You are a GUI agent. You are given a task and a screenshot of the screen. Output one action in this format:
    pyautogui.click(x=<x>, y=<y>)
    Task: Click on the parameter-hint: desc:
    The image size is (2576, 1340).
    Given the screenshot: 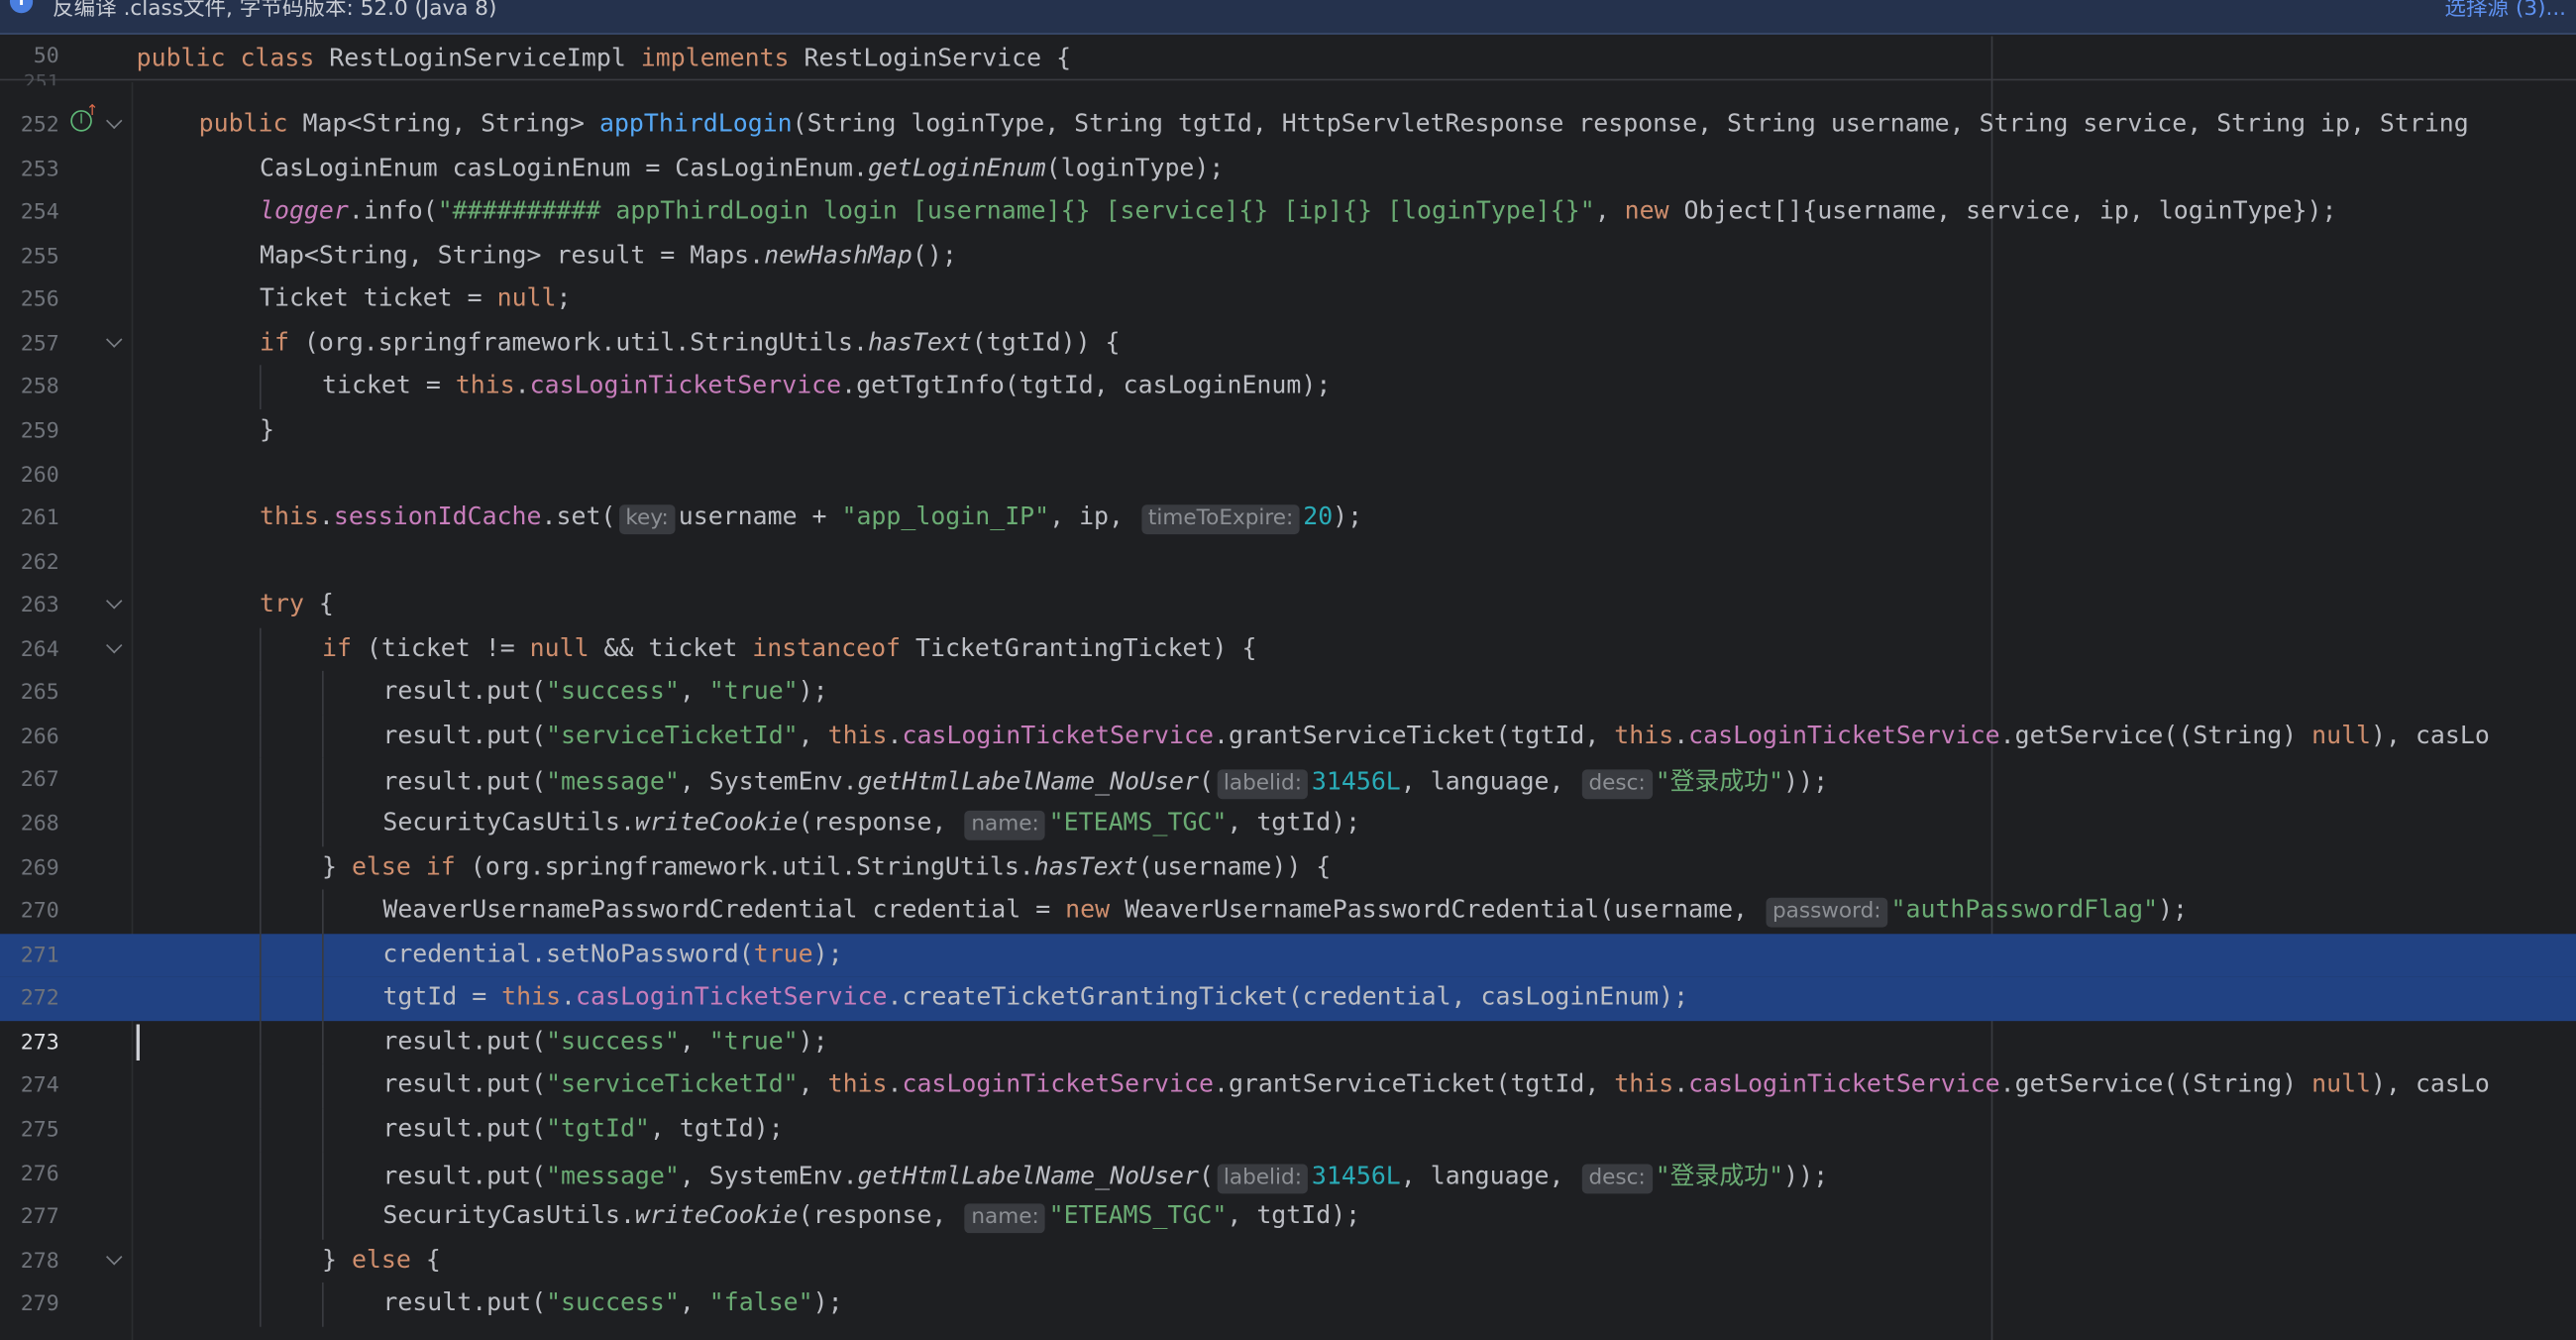 What is the action you would take?
    pyautogui.click(x=1617, y=1178)
    